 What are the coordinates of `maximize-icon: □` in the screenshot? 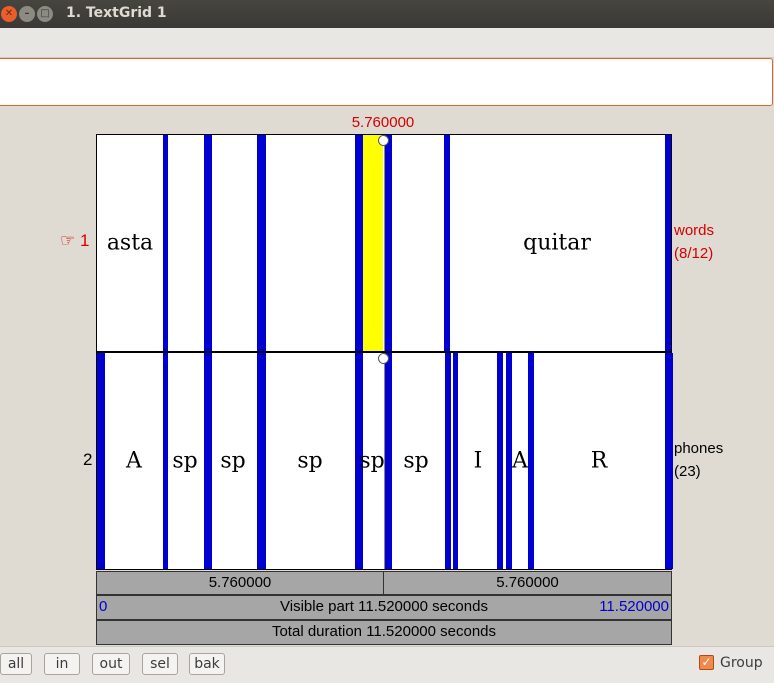 It's located at (45, 14).